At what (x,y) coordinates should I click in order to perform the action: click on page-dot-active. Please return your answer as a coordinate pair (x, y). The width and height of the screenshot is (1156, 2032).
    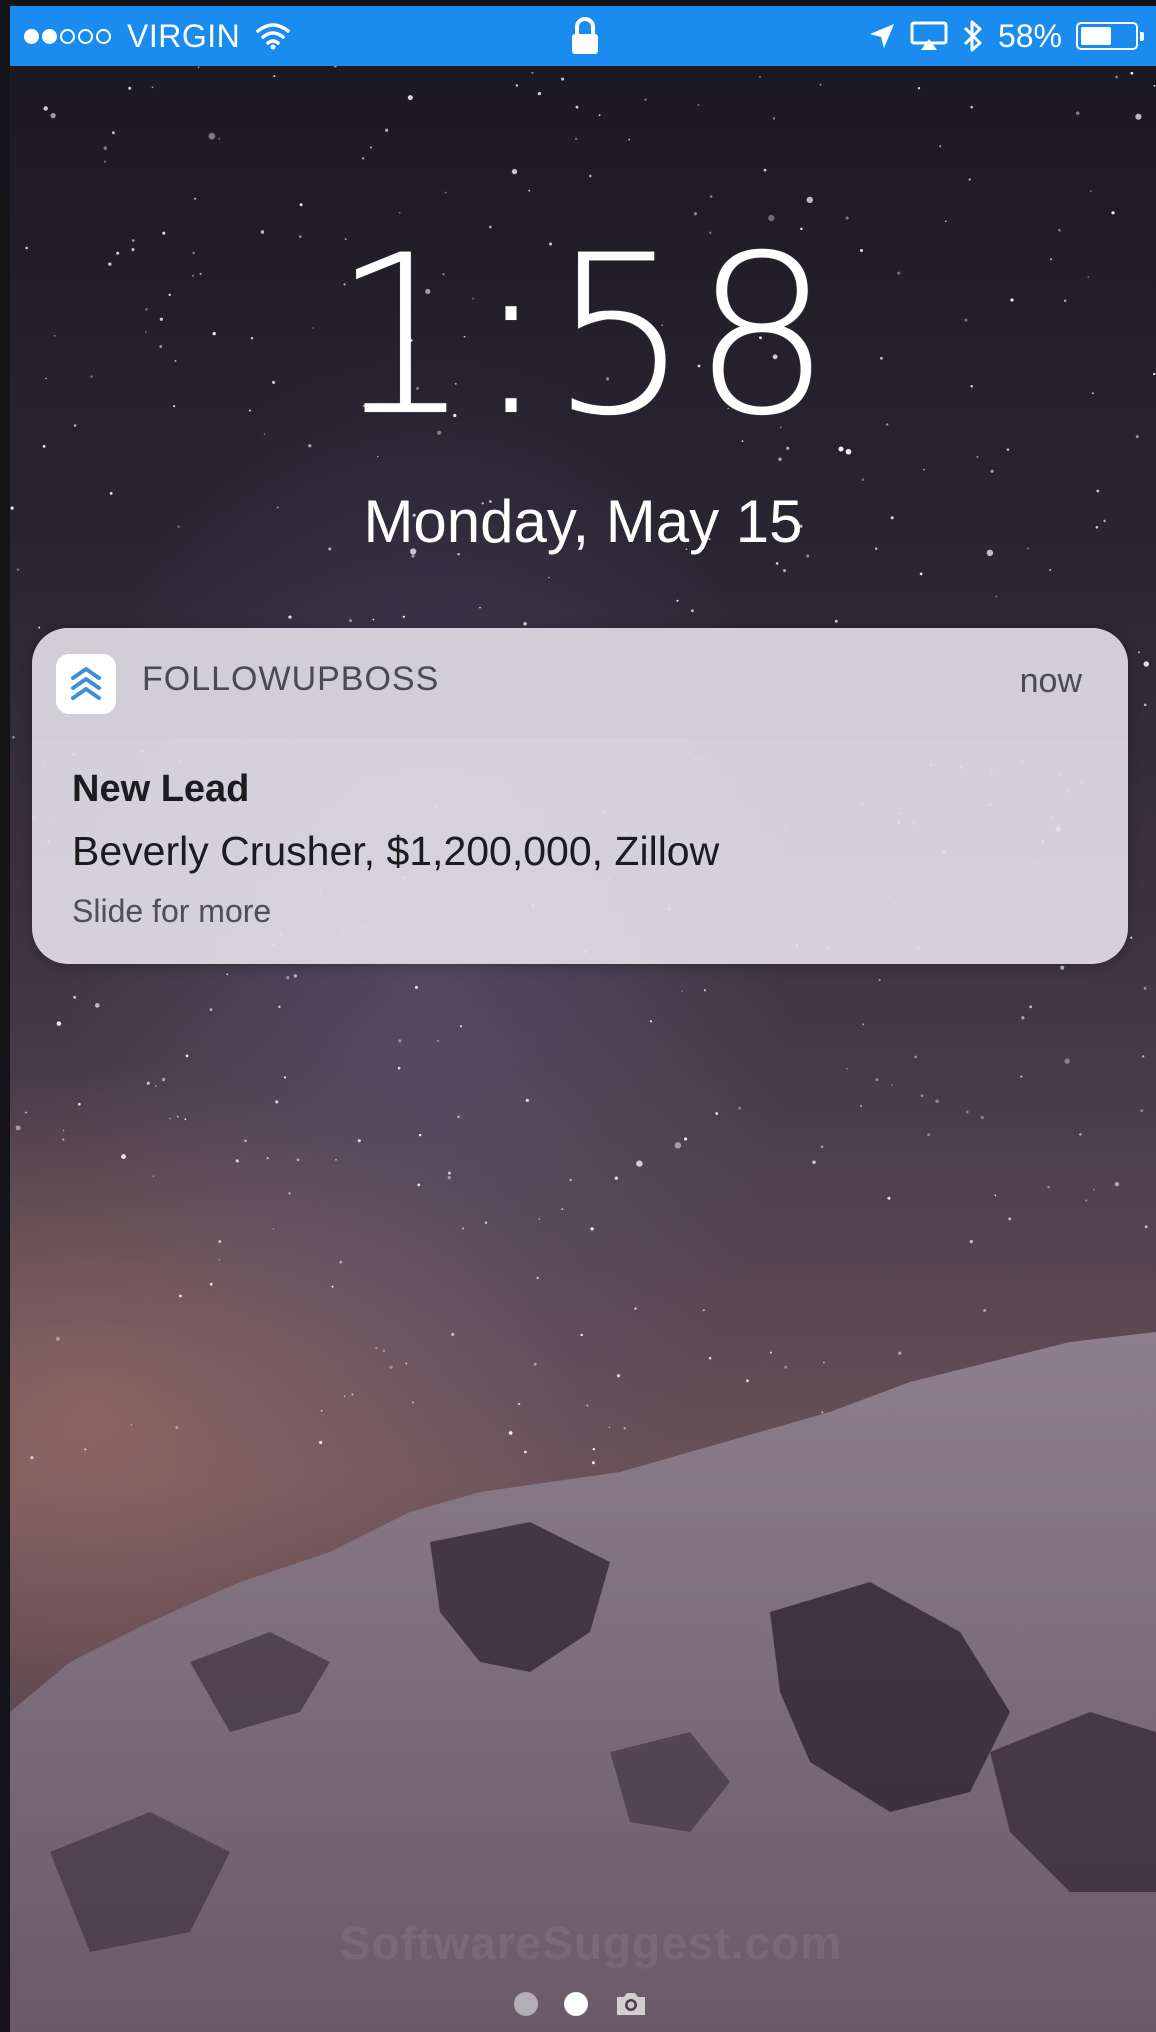
    Looking at the image, I should click on (576, 2004).